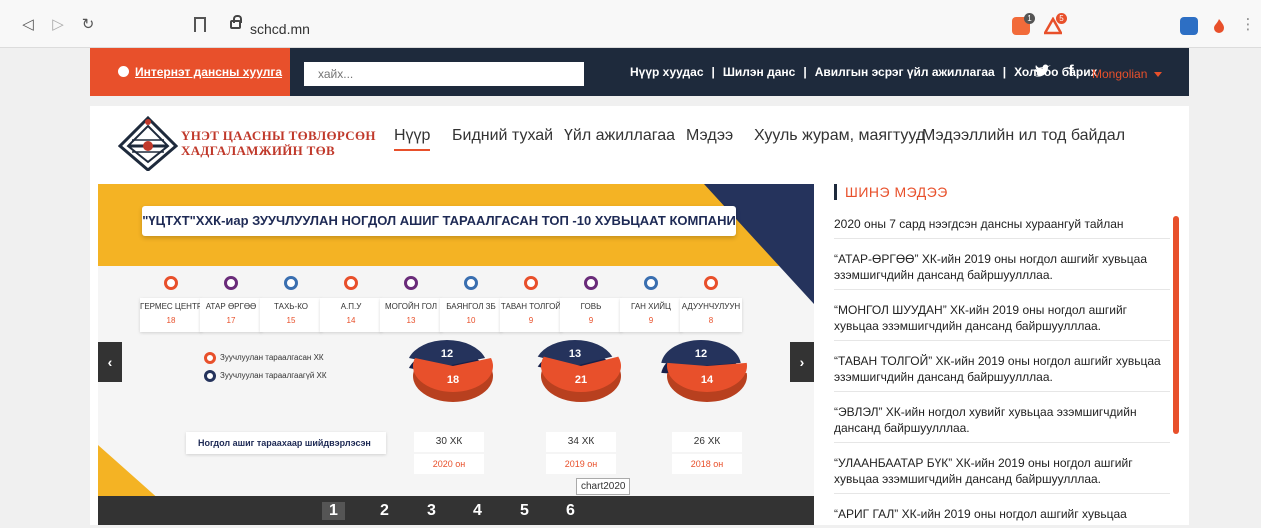 The width and height of the screenshot is (1261, 528). Describe the element at coordinates (709, 136) in the screenshot. I see `main-nav-news: Мэдээ` at that location.